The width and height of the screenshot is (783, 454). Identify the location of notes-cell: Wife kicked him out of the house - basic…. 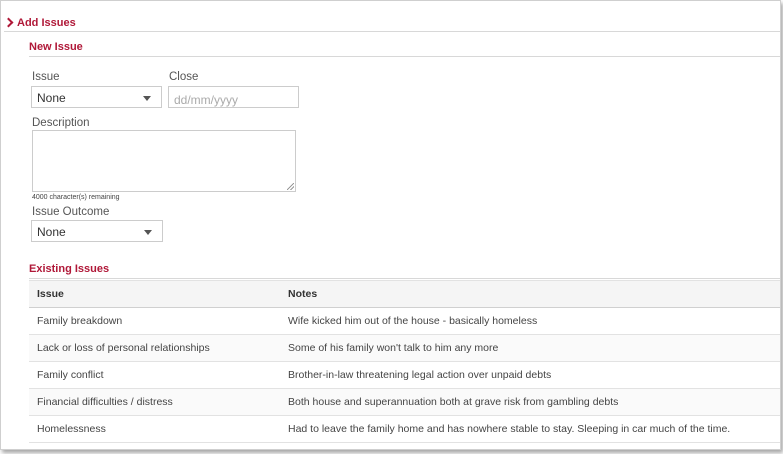
(530, 321).